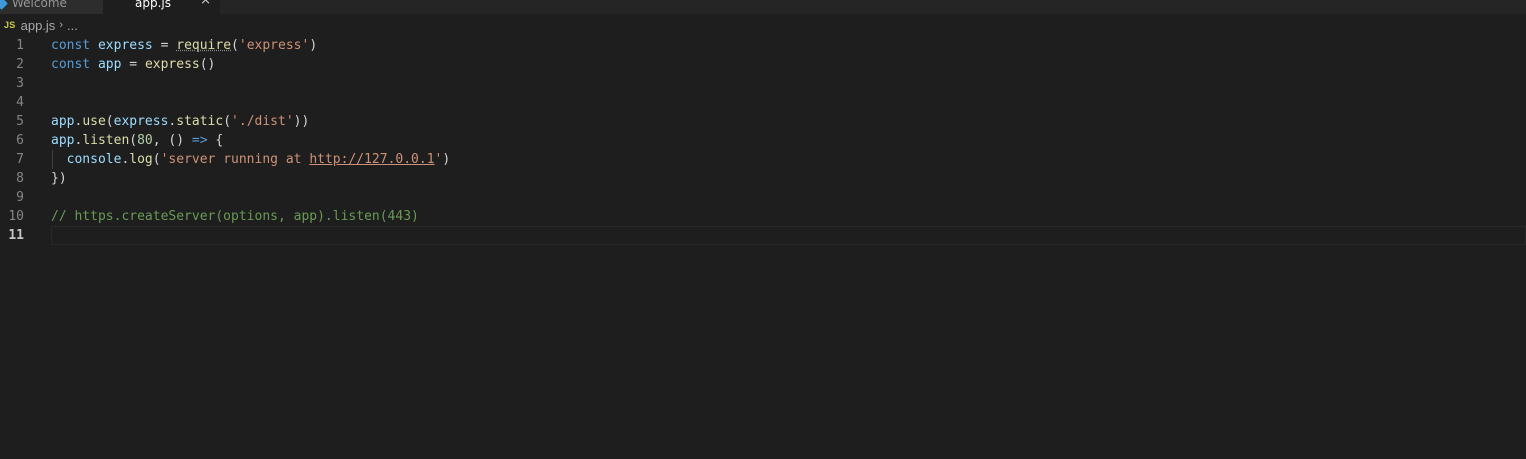  I want to click on line-number: 6, so click(20, 140).